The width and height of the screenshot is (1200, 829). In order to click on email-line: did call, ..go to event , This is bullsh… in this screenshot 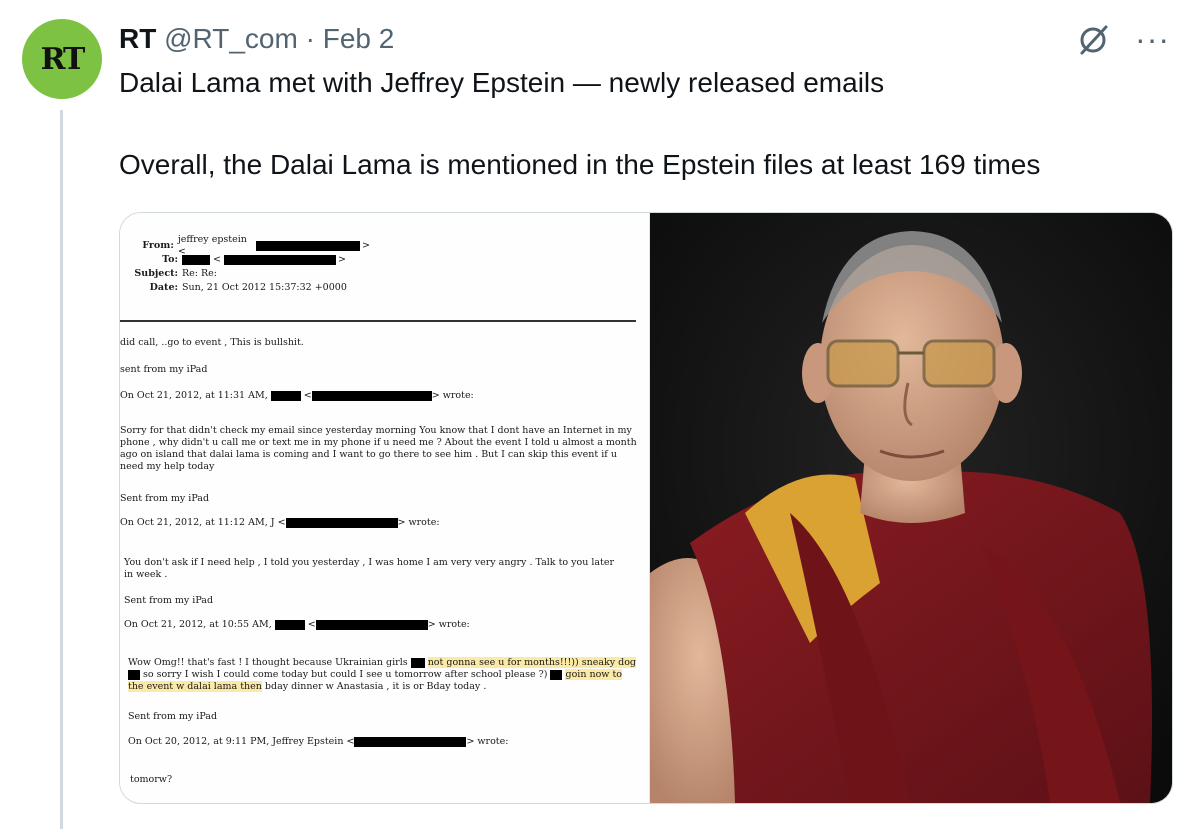, I will do `click(212, 342)`.